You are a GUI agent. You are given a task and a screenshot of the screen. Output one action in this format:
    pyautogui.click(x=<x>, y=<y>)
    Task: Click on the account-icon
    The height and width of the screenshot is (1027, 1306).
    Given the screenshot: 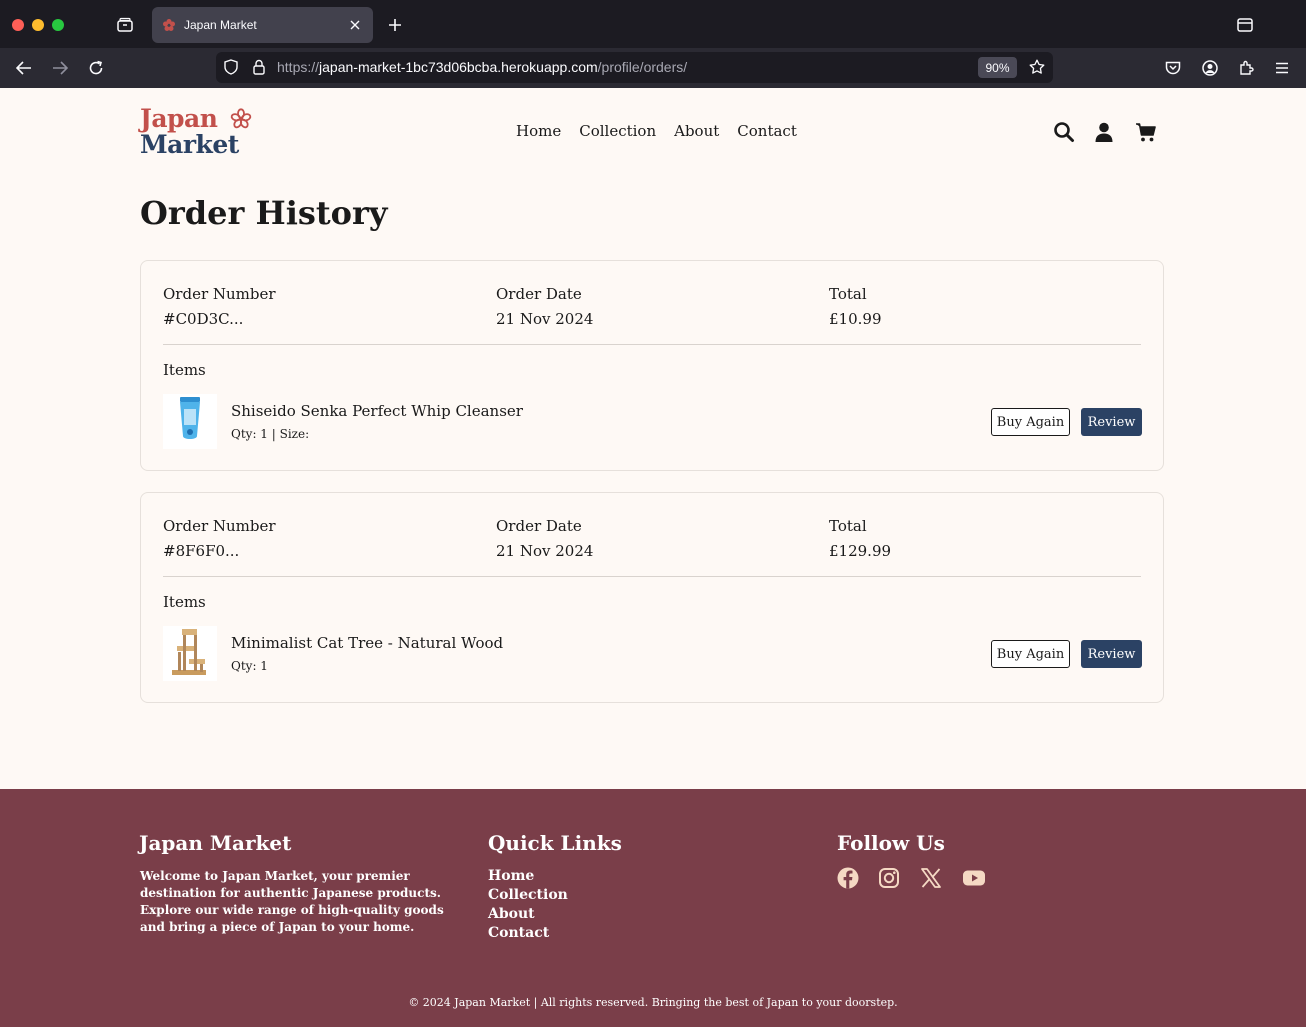 What is the action you would take?
    pyautogui.click(x=1210, y=68)
    